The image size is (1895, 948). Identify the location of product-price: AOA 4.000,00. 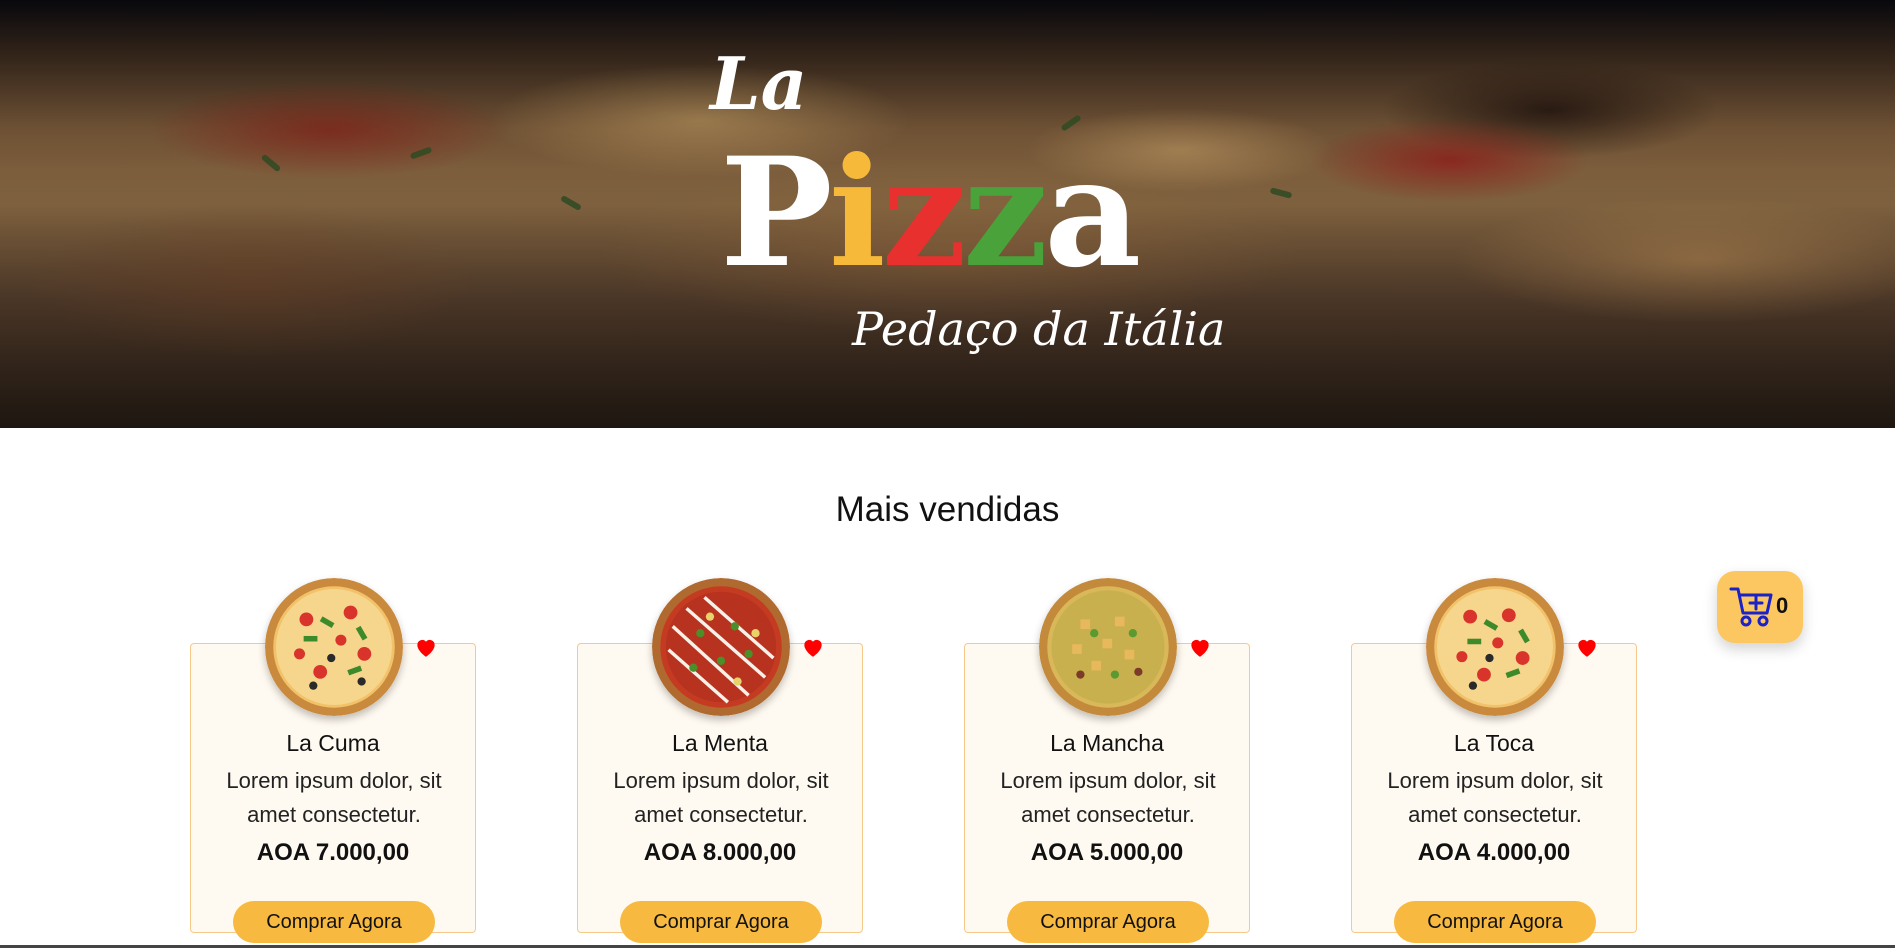
(1494, 852).